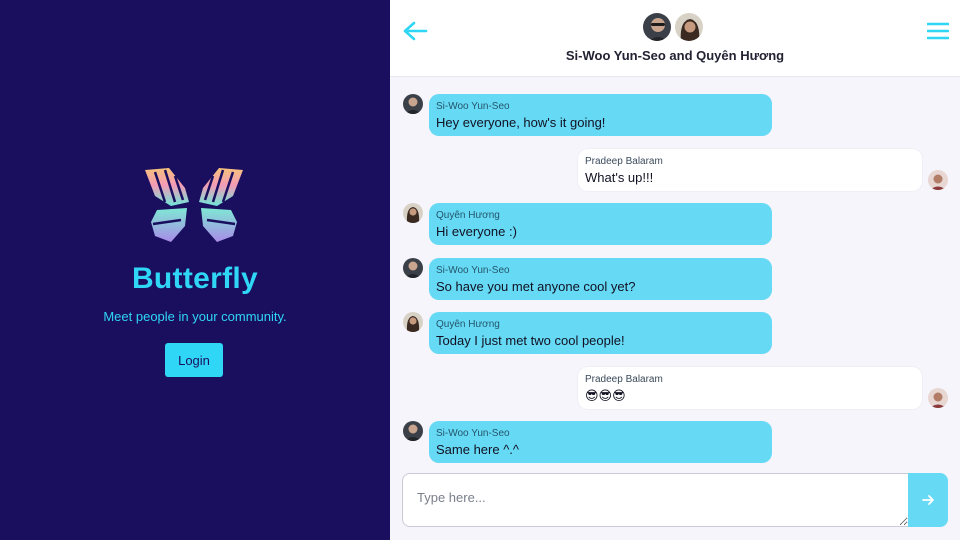  Describe the element at coordinates (476, 231) in the screenshot. I see `message-text: Hi everyone :)` at that location.